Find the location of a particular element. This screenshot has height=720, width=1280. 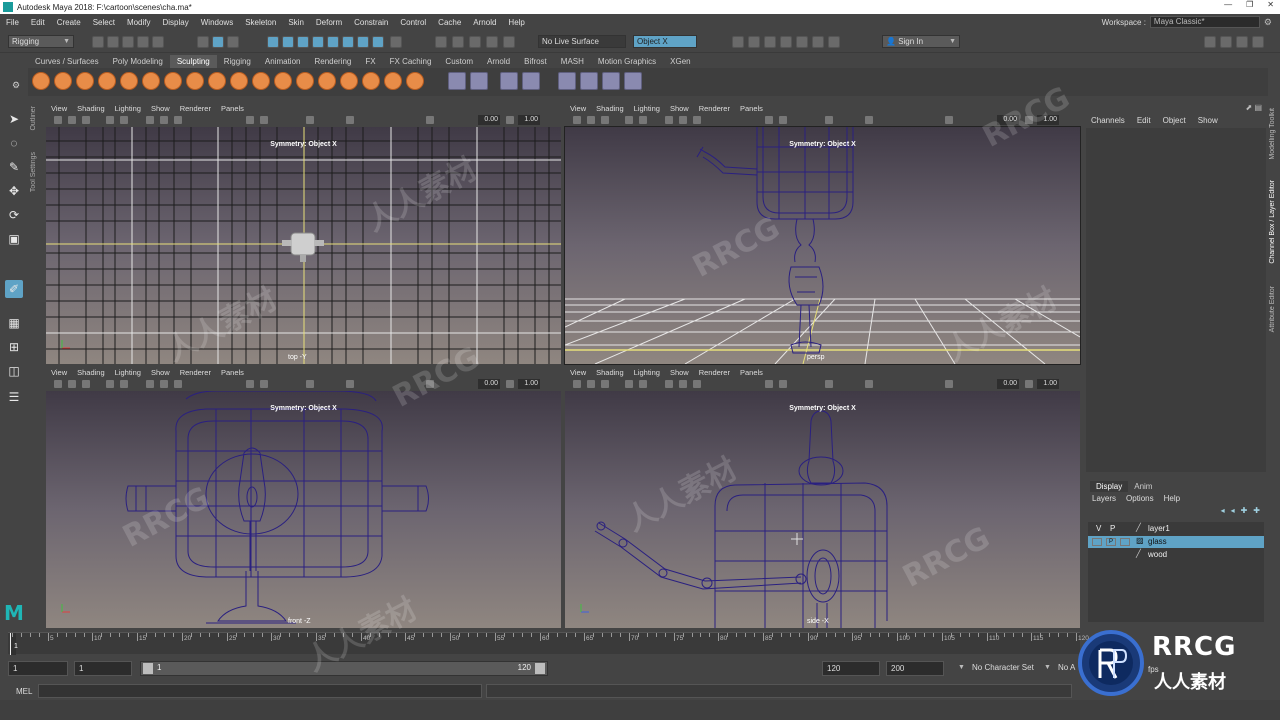

bulge-tool-icon is located at coordinates (371, 81).